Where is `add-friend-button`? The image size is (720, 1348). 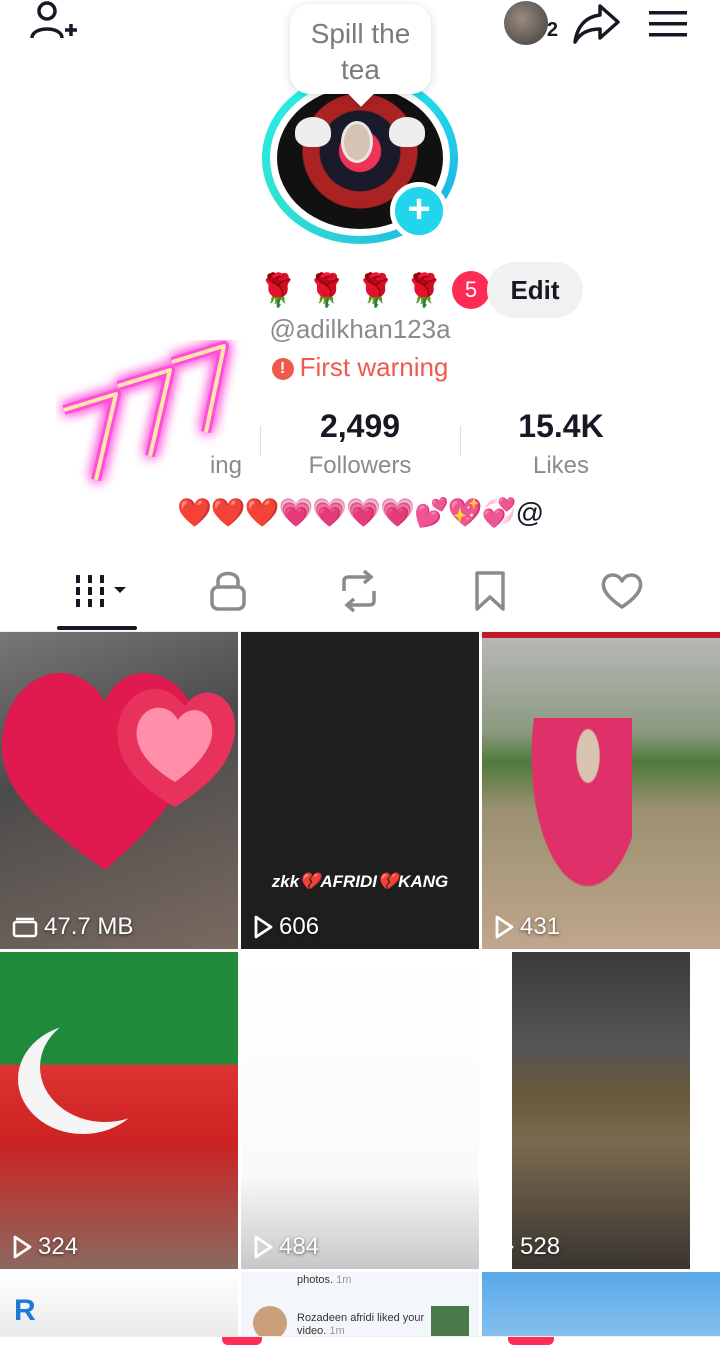
add-friend-button is located at coordinates (52, 23).